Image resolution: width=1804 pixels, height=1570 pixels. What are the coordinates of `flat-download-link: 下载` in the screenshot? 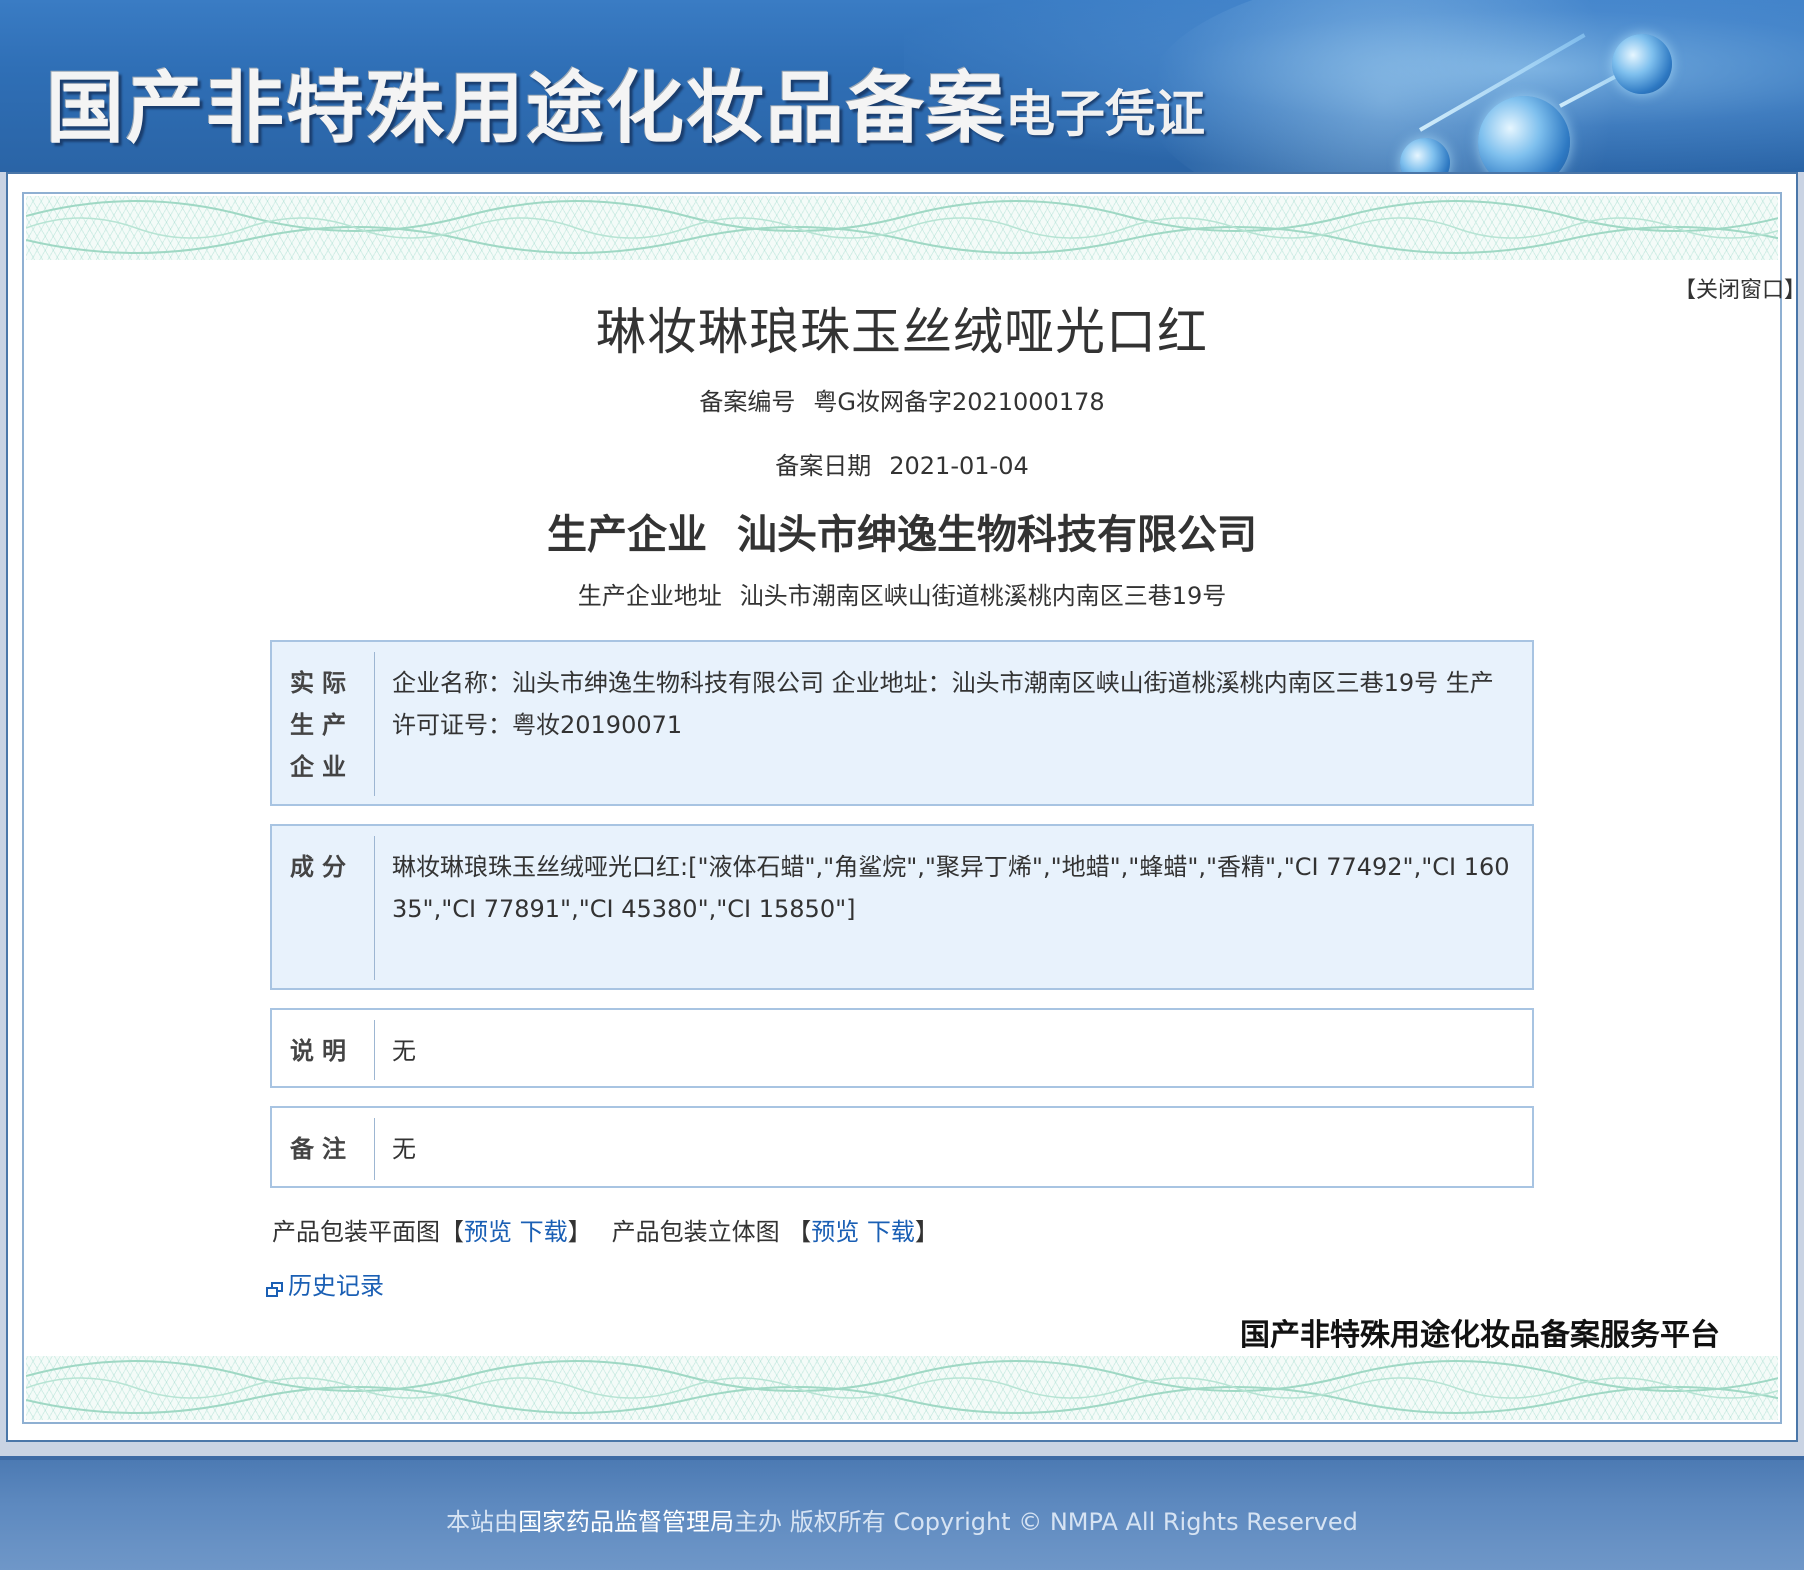 It's located at (544, 1232).